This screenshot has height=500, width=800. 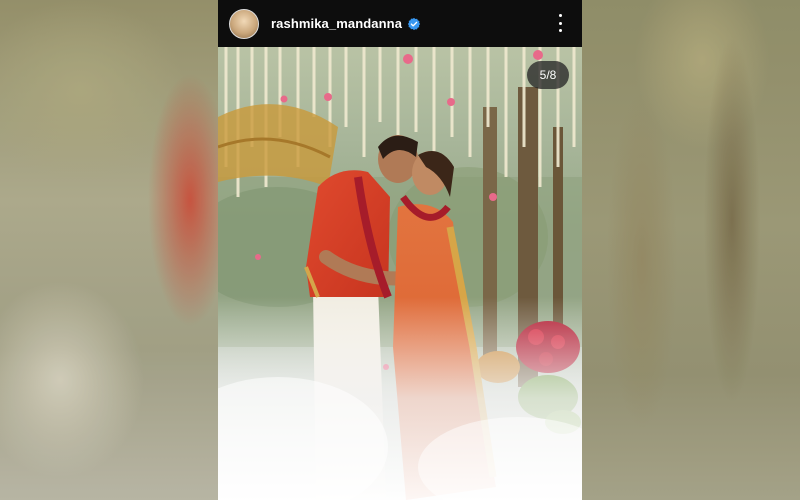 I want to click on post-header: rashmika_mandanna, so click(x=400, y=23).